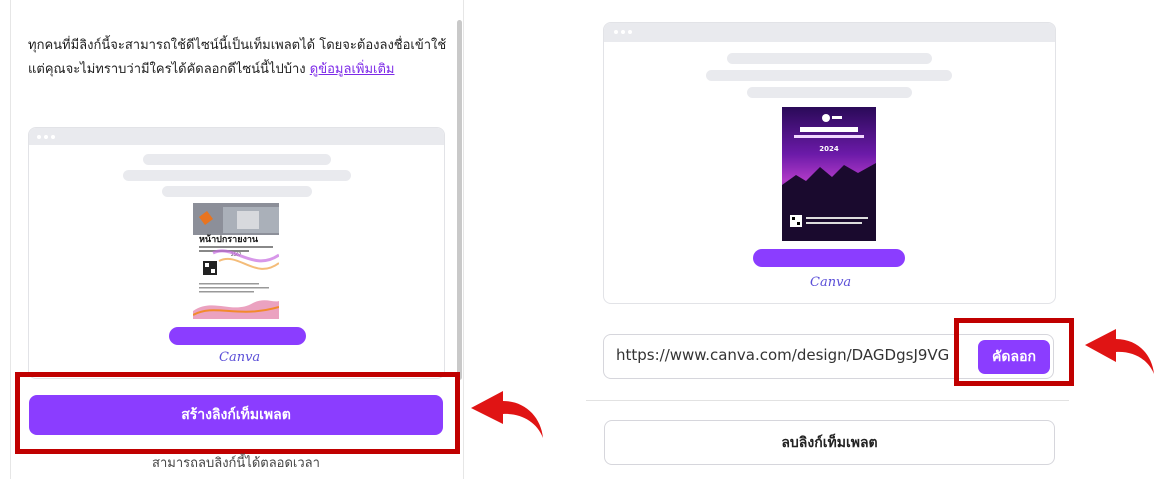 This screenshot has width=1156, height=479. Describe the element at coordinates (236, 415) in the screenshot. I see `create-template-link-button: สร้างลิงก์เท็มเพลต` at that location.